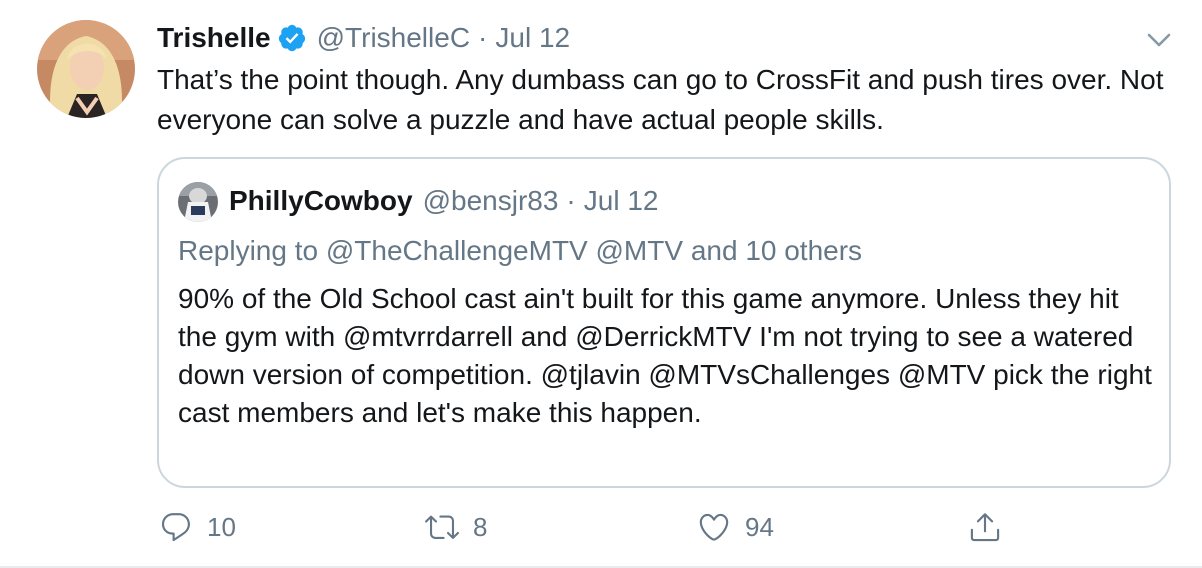  I want to click on tweet-date: Jul 12, so click(532, 38).